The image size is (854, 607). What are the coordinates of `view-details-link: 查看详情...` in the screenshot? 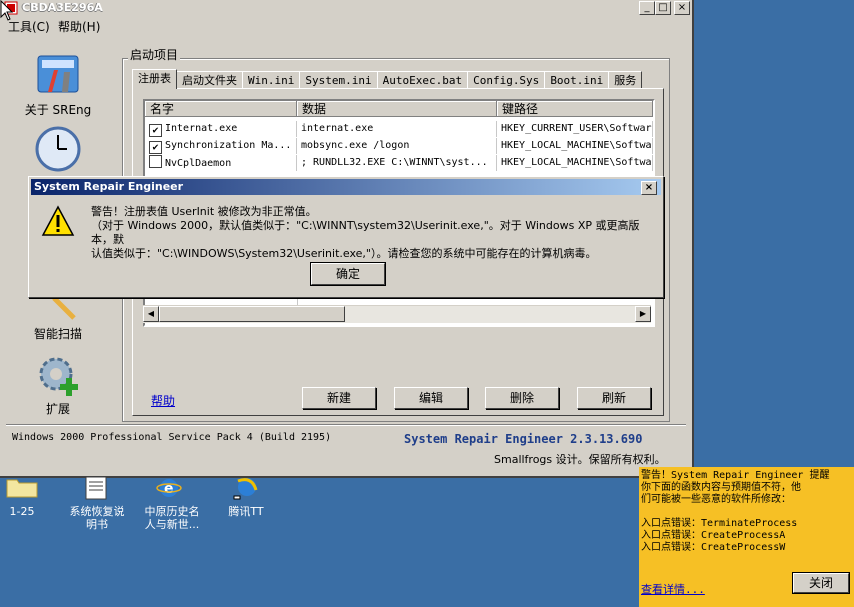 It's located at (673, 590).